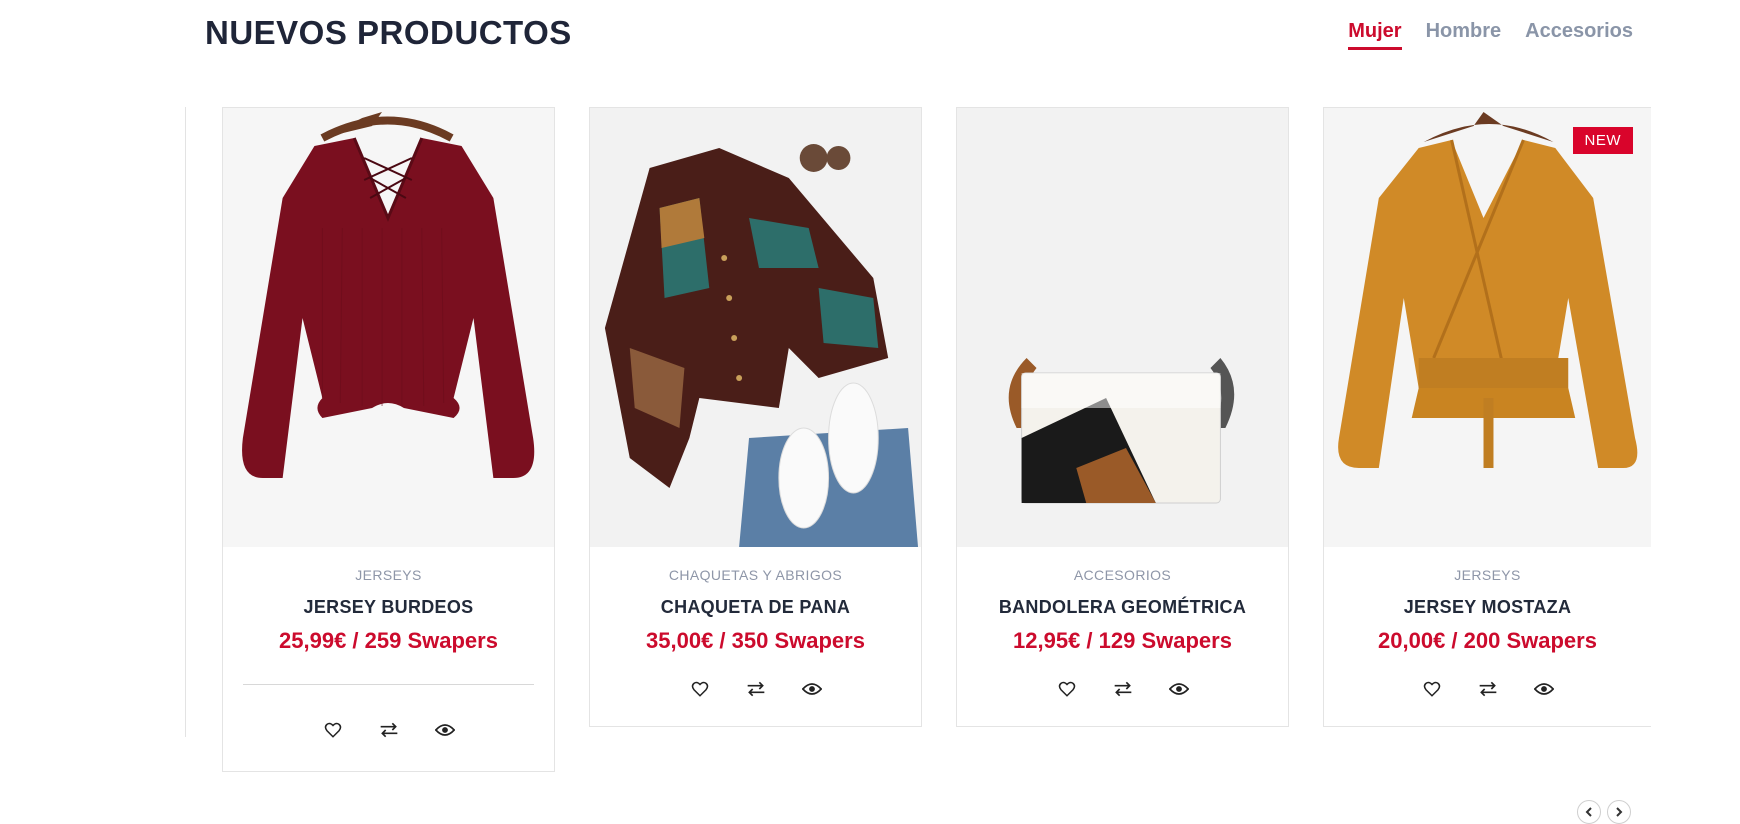 The image size is (1740, 824). I want to click on product-price: 20,00€ / 200 Swapers, so click(1487, 640).